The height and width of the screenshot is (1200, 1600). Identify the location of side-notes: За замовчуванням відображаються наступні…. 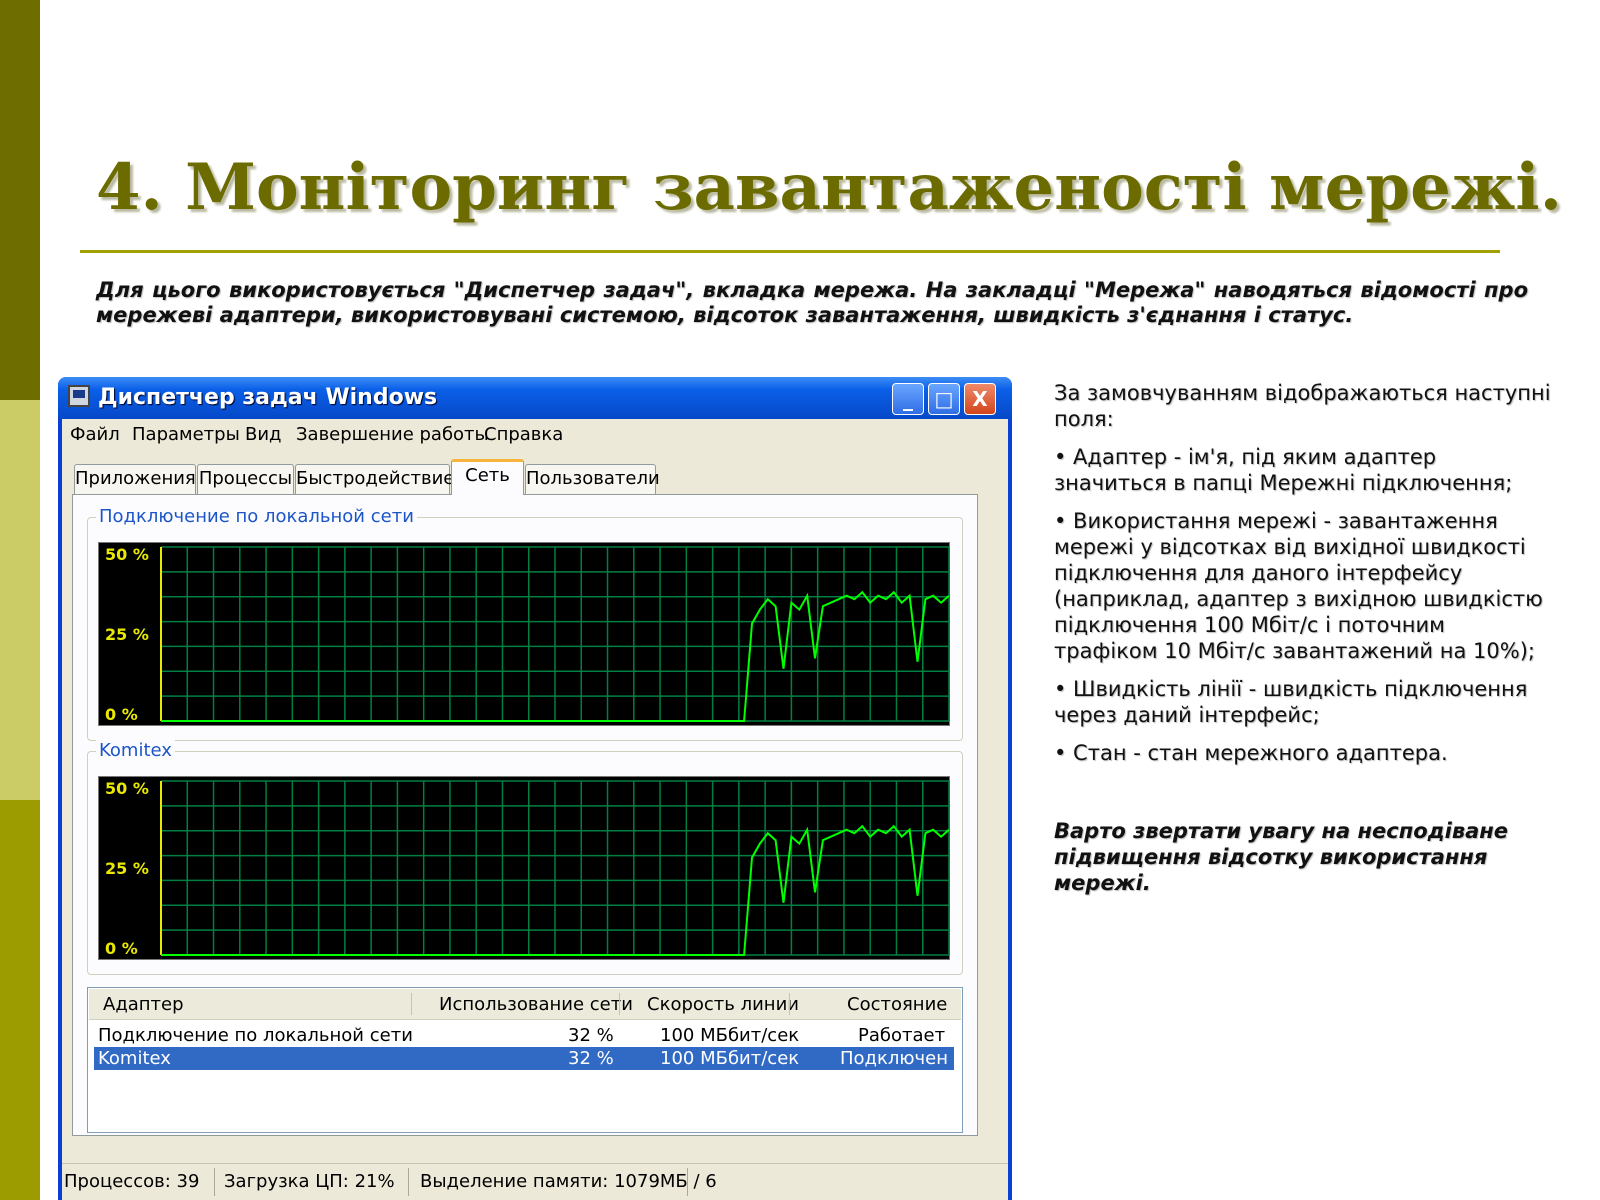
(1304, 644).